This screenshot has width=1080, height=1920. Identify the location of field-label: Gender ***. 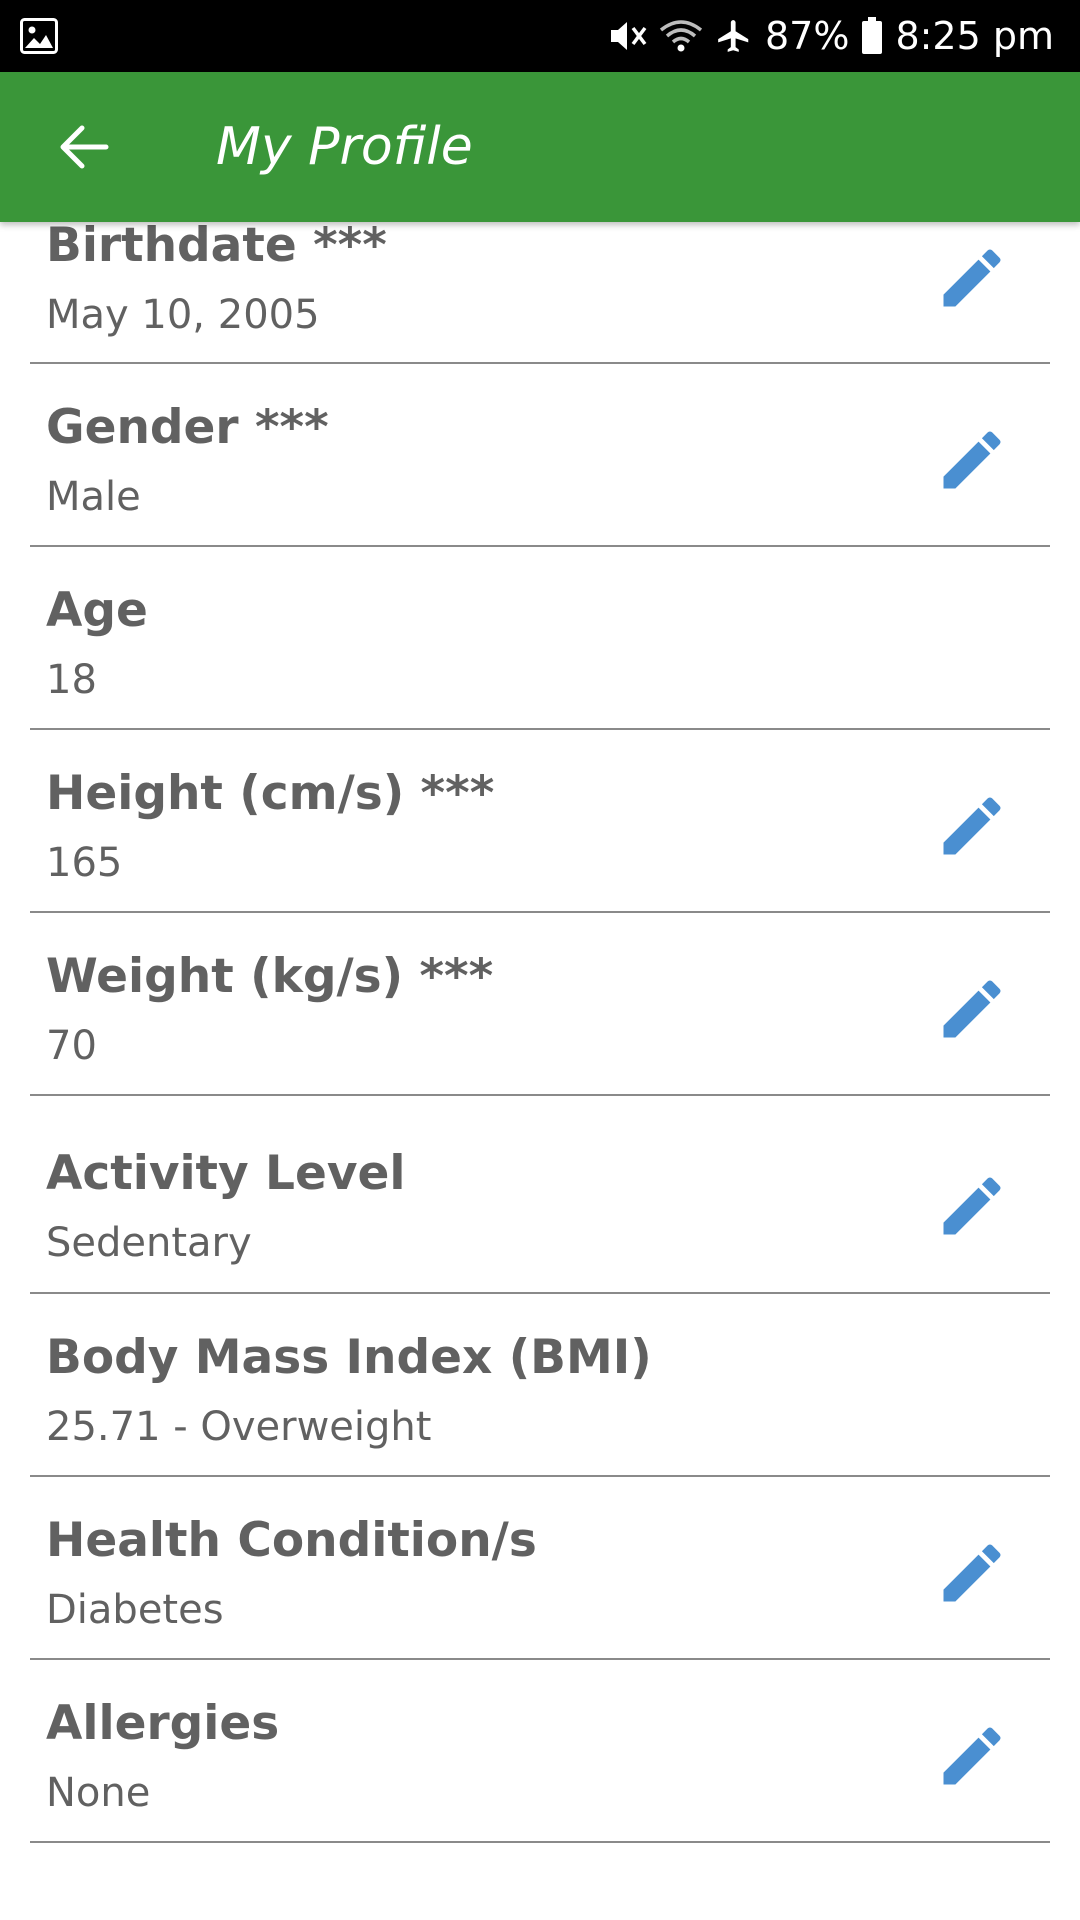
(187, 427).